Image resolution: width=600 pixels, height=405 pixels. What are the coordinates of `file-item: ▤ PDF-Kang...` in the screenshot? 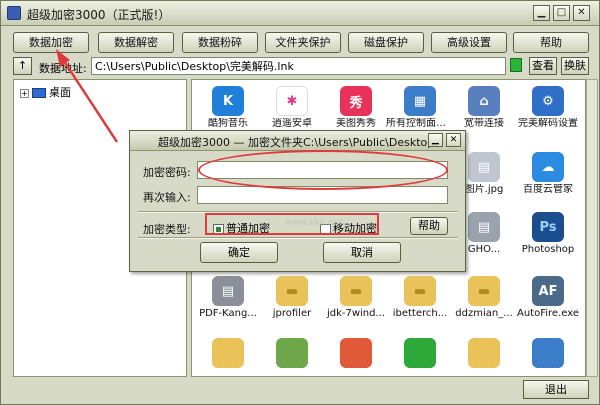 It's located at (228, 298).